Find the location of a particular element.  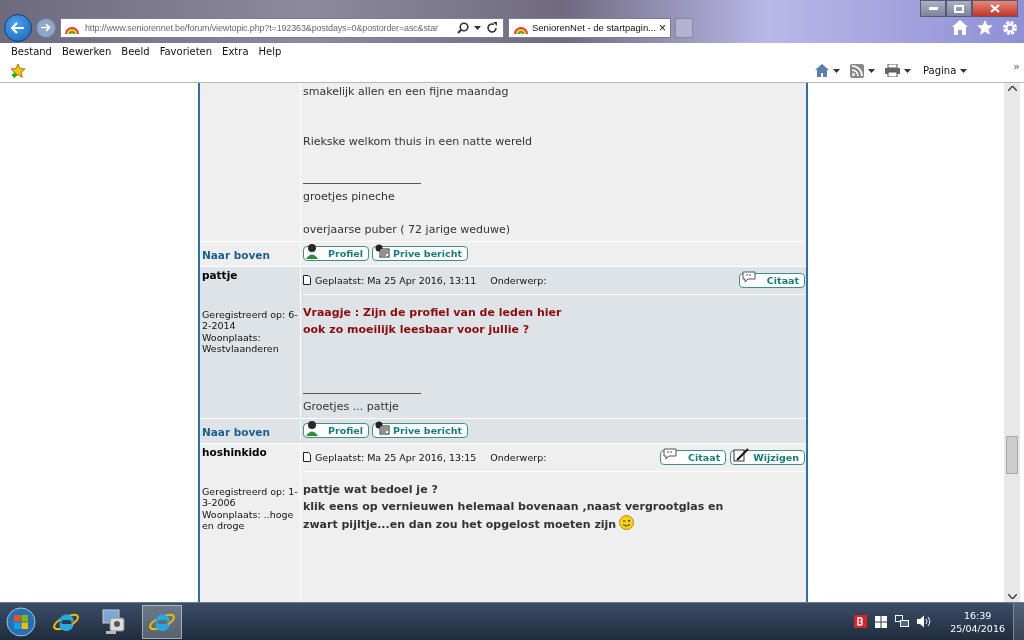

signature-text: overjaarse puber ( 72 jarige weduwe) is located at coordinates (407, 229).